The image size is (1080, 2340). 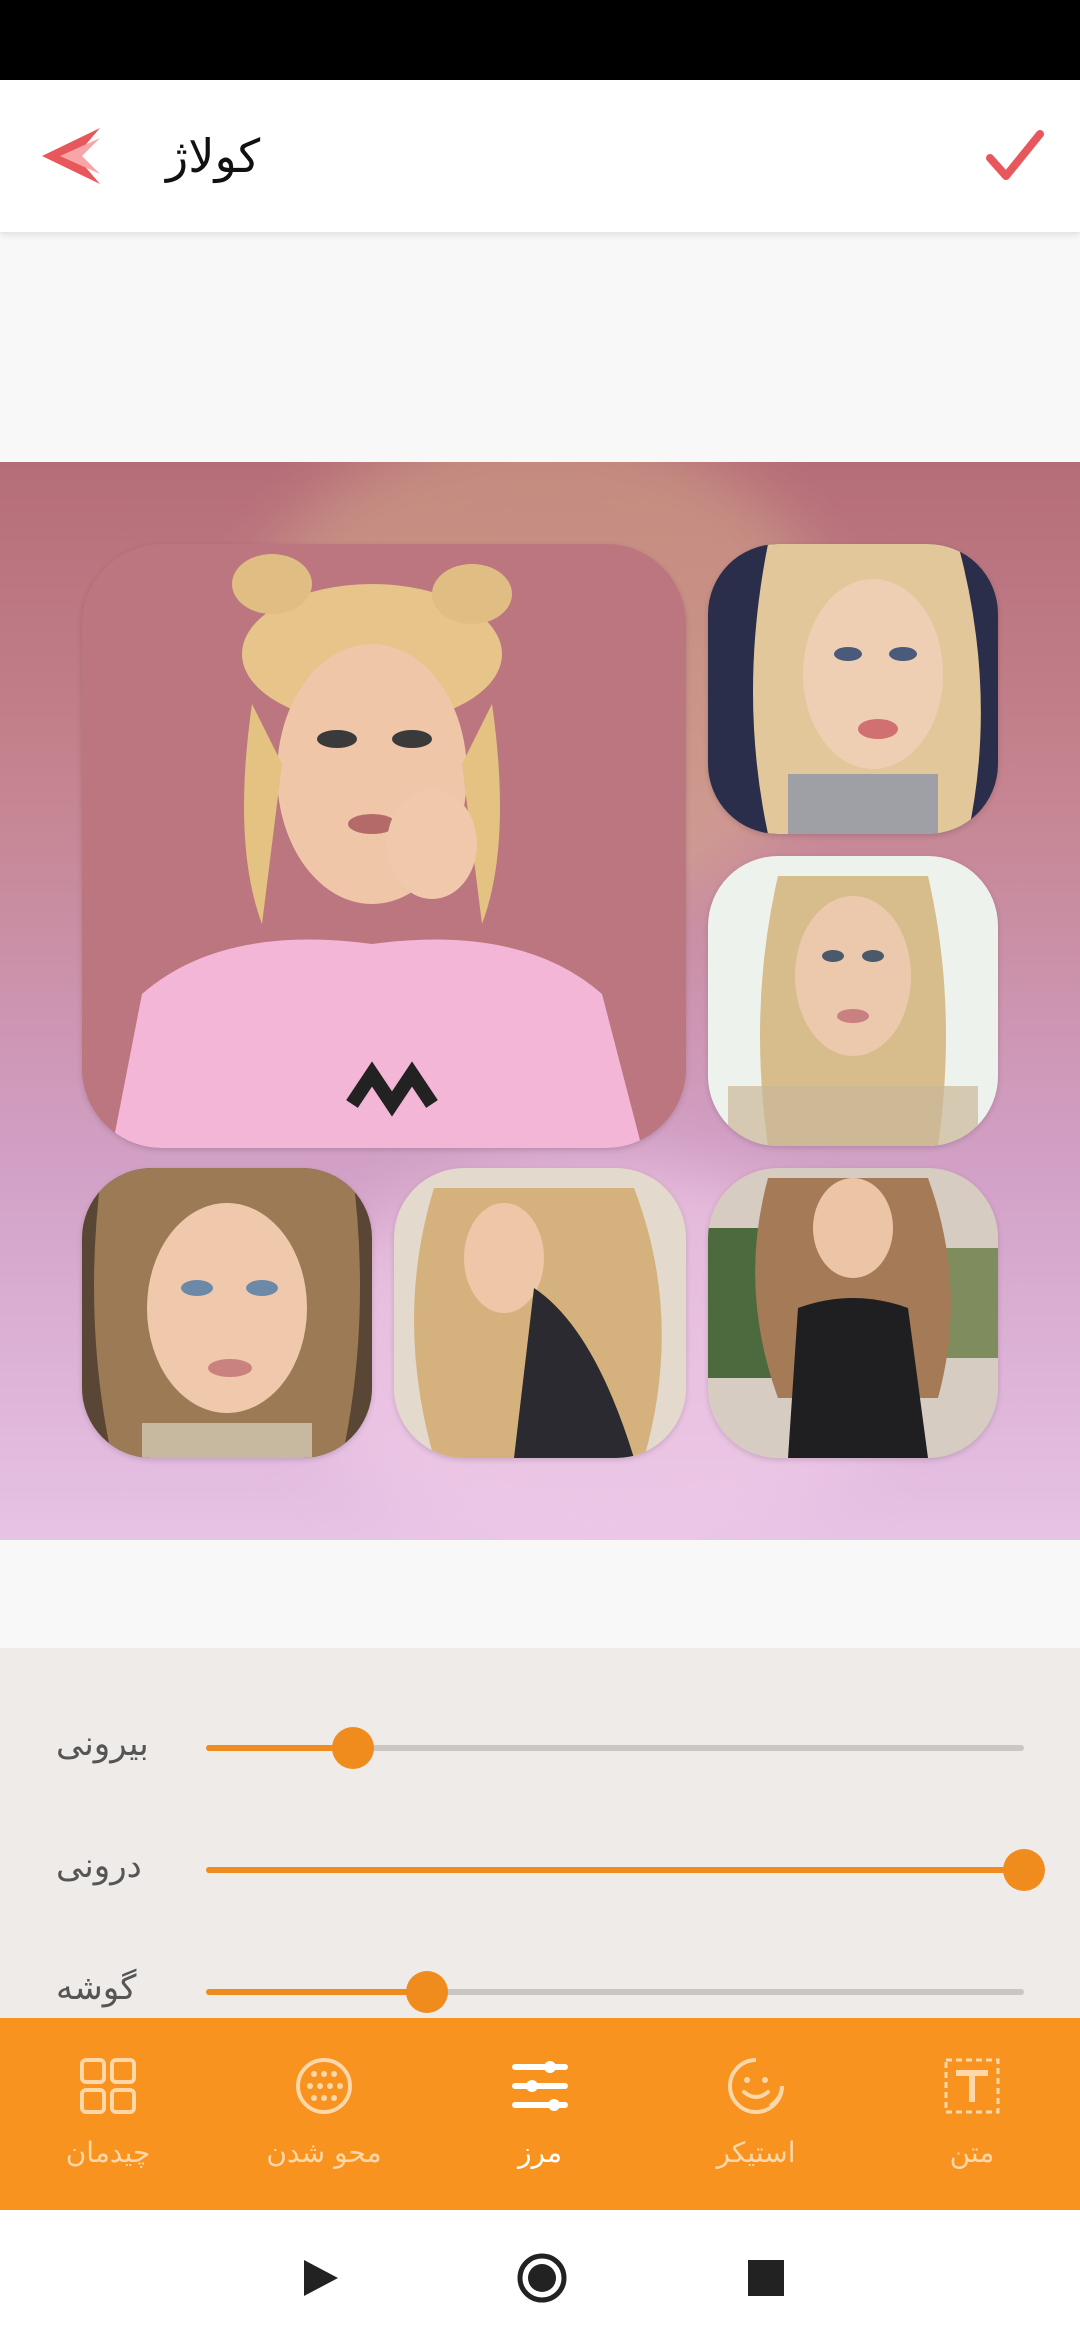 What do you see at coordinates (542, 2278) in the screenshot?
I see `circle-home-icon` at bounding box center [542, 2278].